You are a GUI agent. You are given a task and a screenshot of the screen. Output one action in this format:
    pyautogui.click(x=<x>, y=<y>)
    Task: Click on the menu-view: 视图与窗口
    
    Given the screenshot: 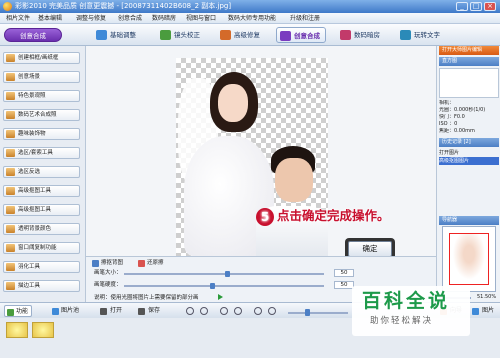 What is the action you would take?
    pyautogui.click(x=201, y=18)
    